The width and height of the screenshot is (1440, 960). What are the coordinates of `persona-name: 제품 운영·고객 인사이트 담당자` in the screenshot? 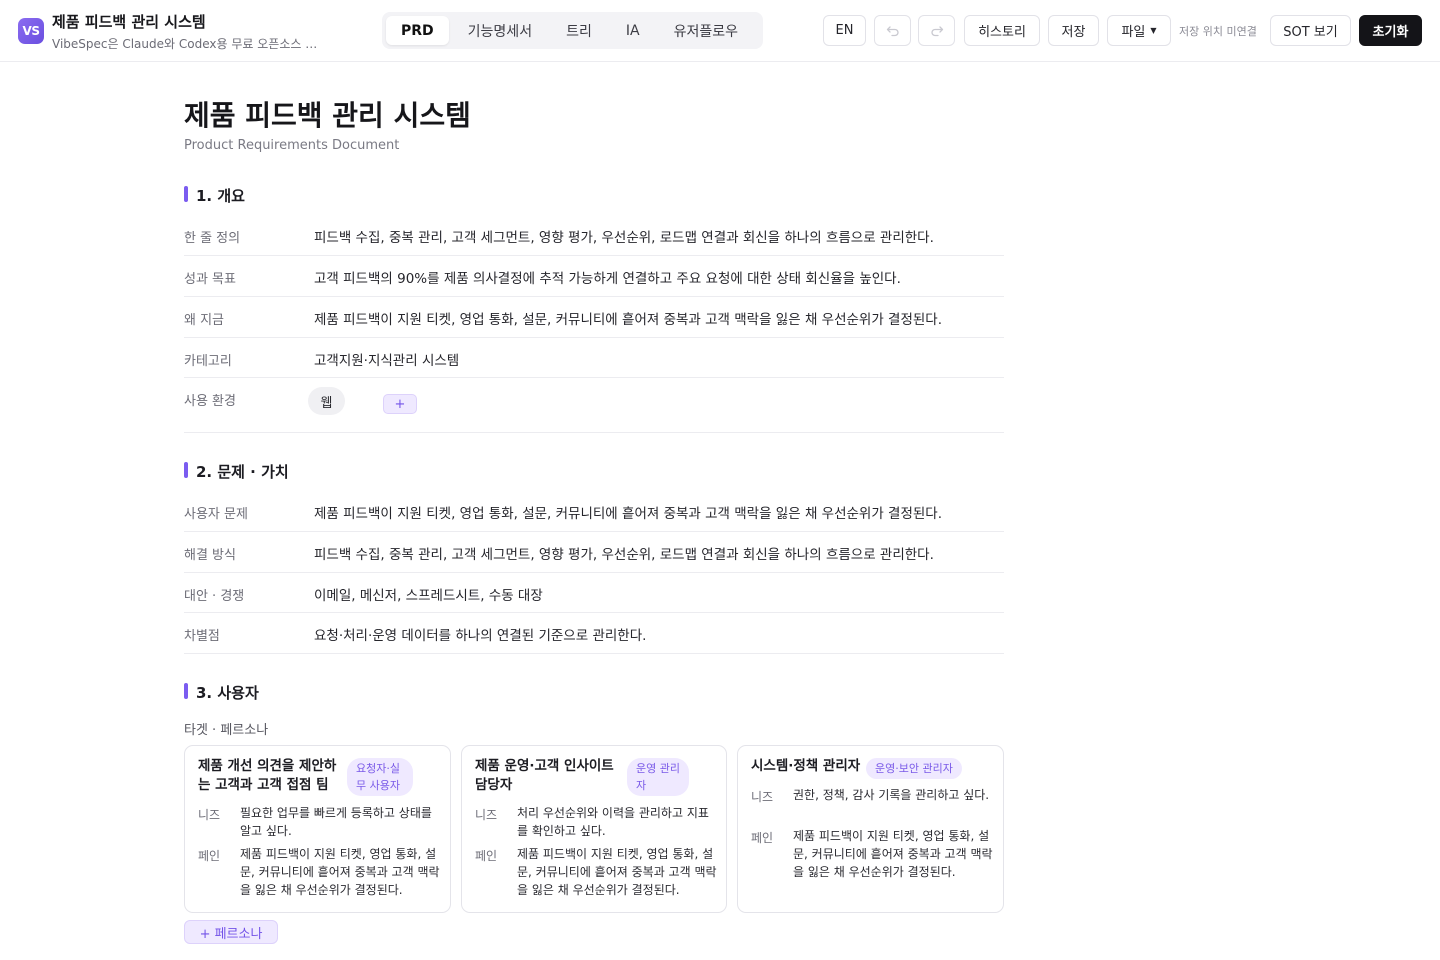 It's located at (544, 775).